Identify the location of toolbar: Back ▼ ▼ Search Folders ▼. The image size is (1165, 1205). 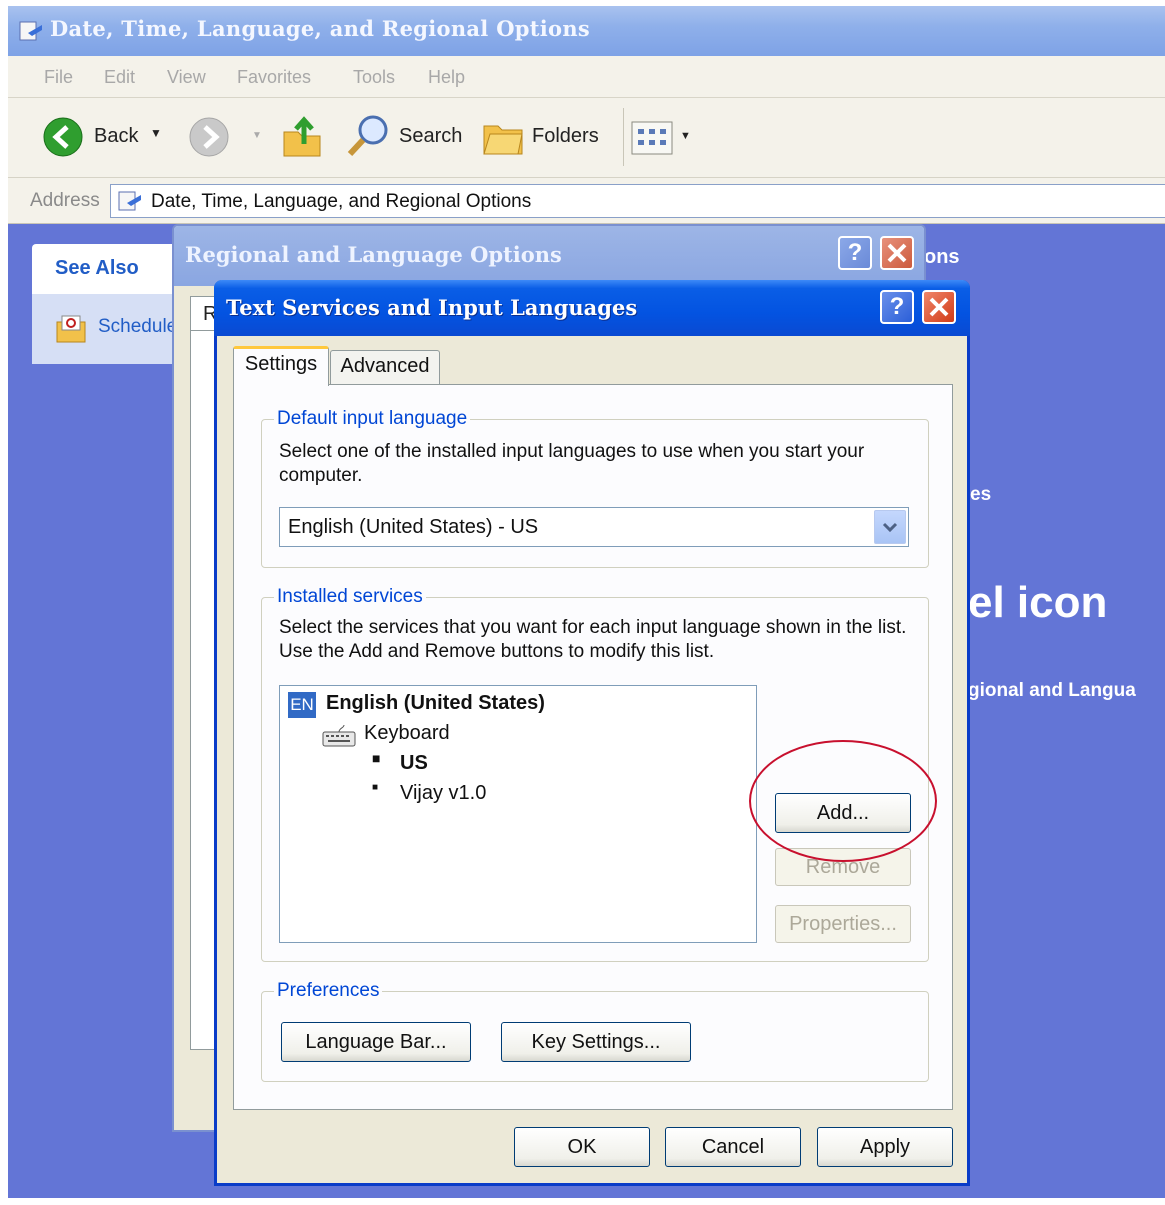
(586, 138).